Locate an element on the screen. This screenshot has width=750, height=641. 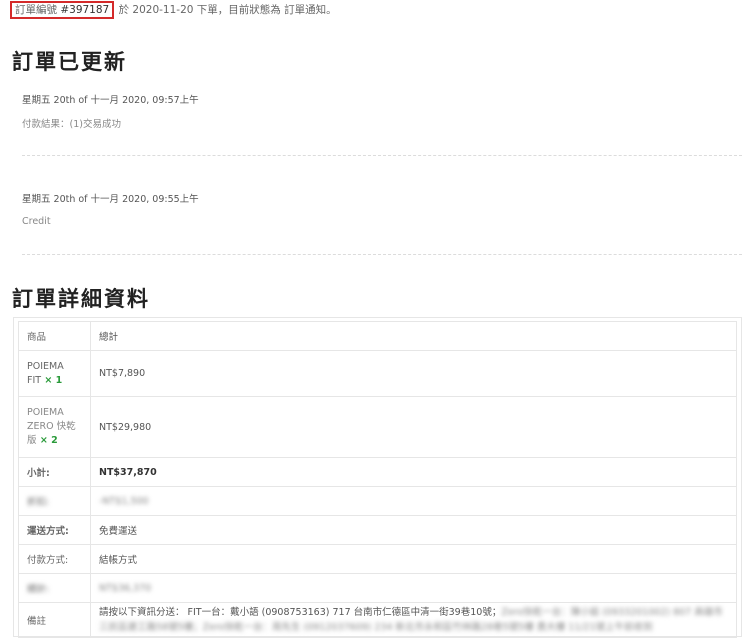
order-status-line: 訂單編號 #397187 於 2020-11-20 下單，目前狀態為 訂單通知。 is located at coordinates (173, 10).